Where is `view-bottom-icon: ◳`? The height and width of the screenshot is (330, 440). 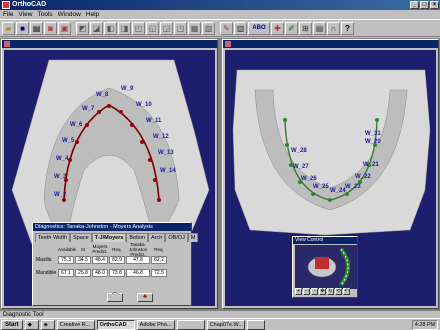 view-bottom-icon: ◳ is located at coordinates (180, 28).